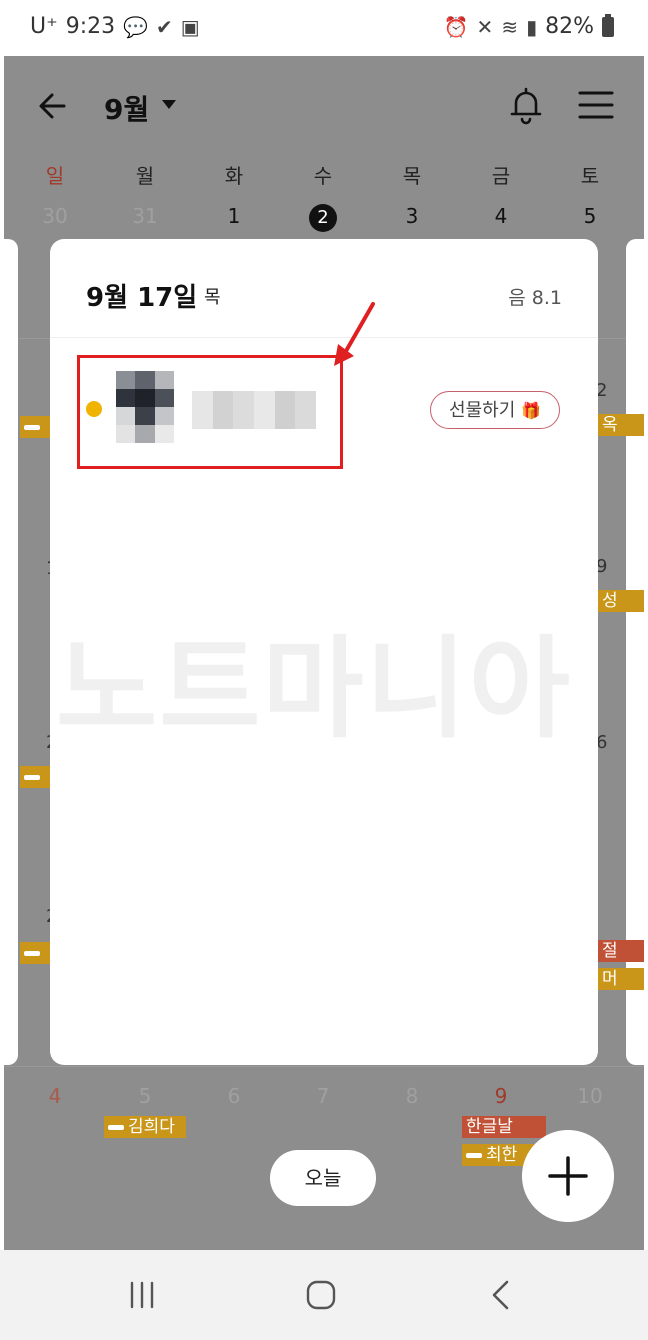  I want to click on date-cell: 30, so click(55, 216).